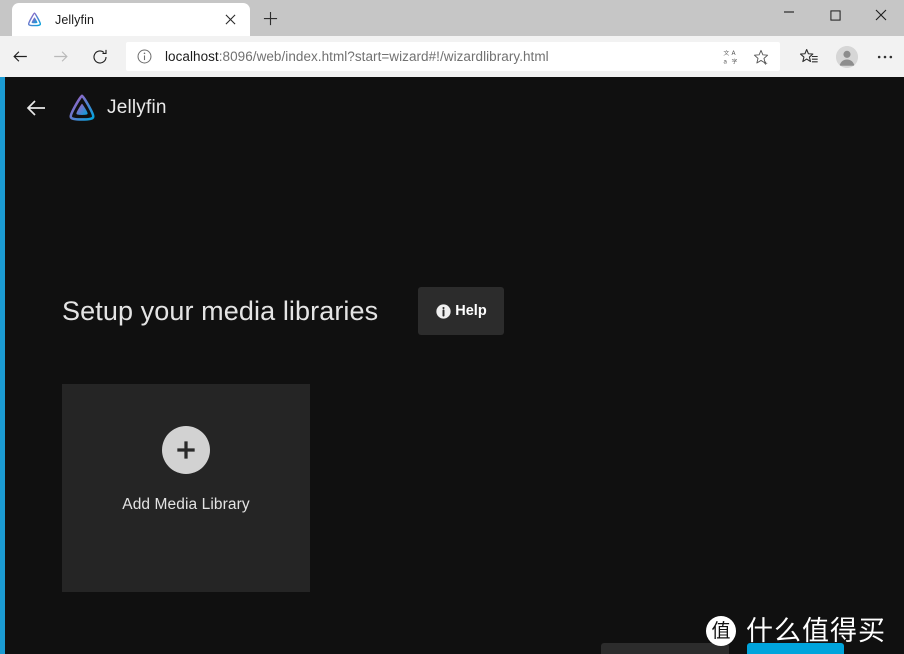 The width and height of the screenshot is (904, 654). I want to click on jellyfin-favicon-icon, so click(34, 19).